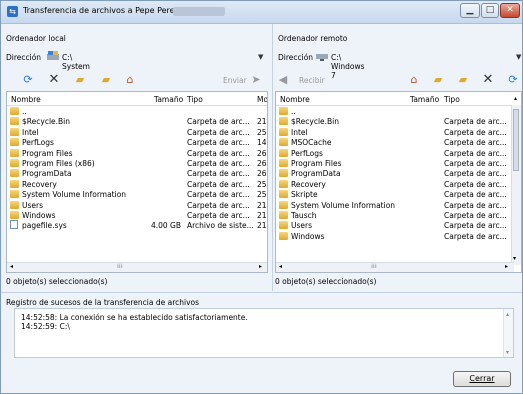 The image size is (523, 394). I want to click on table-row: Program Files Carpeta de arc... 26., so click(137, 153).